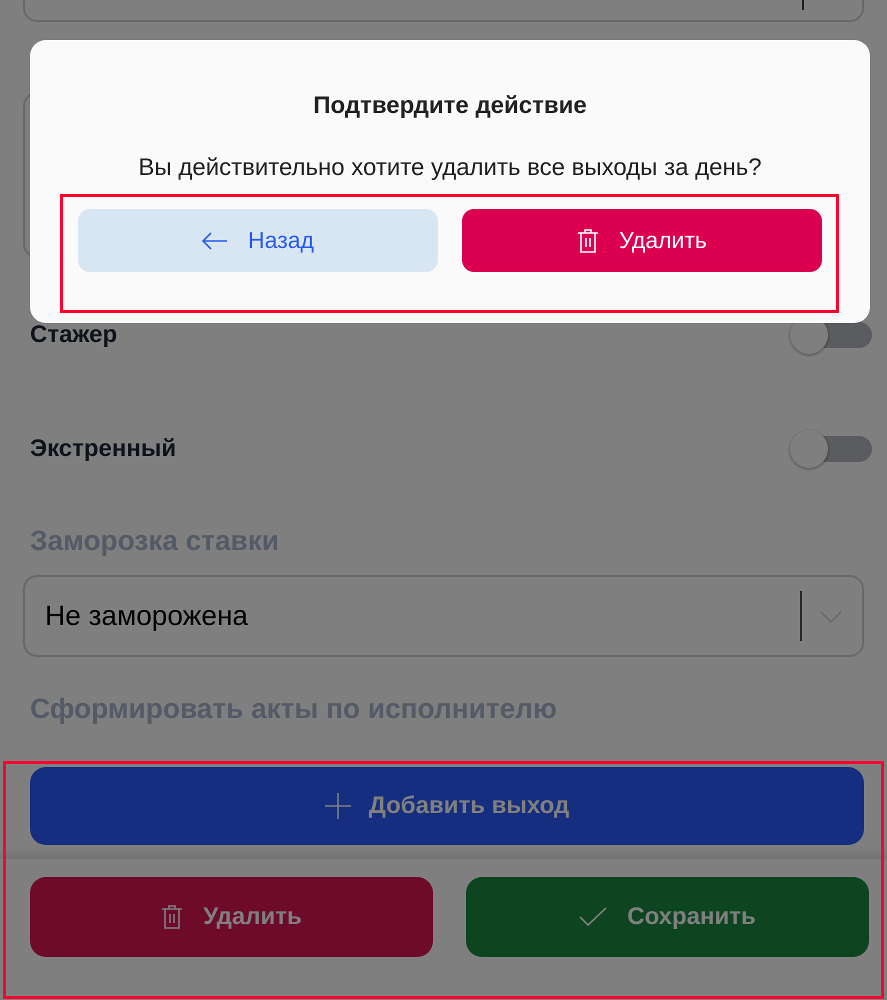  Describe the element at coordinates (258, 240) in the screenshot. I see `back-button: Назад` at that location.